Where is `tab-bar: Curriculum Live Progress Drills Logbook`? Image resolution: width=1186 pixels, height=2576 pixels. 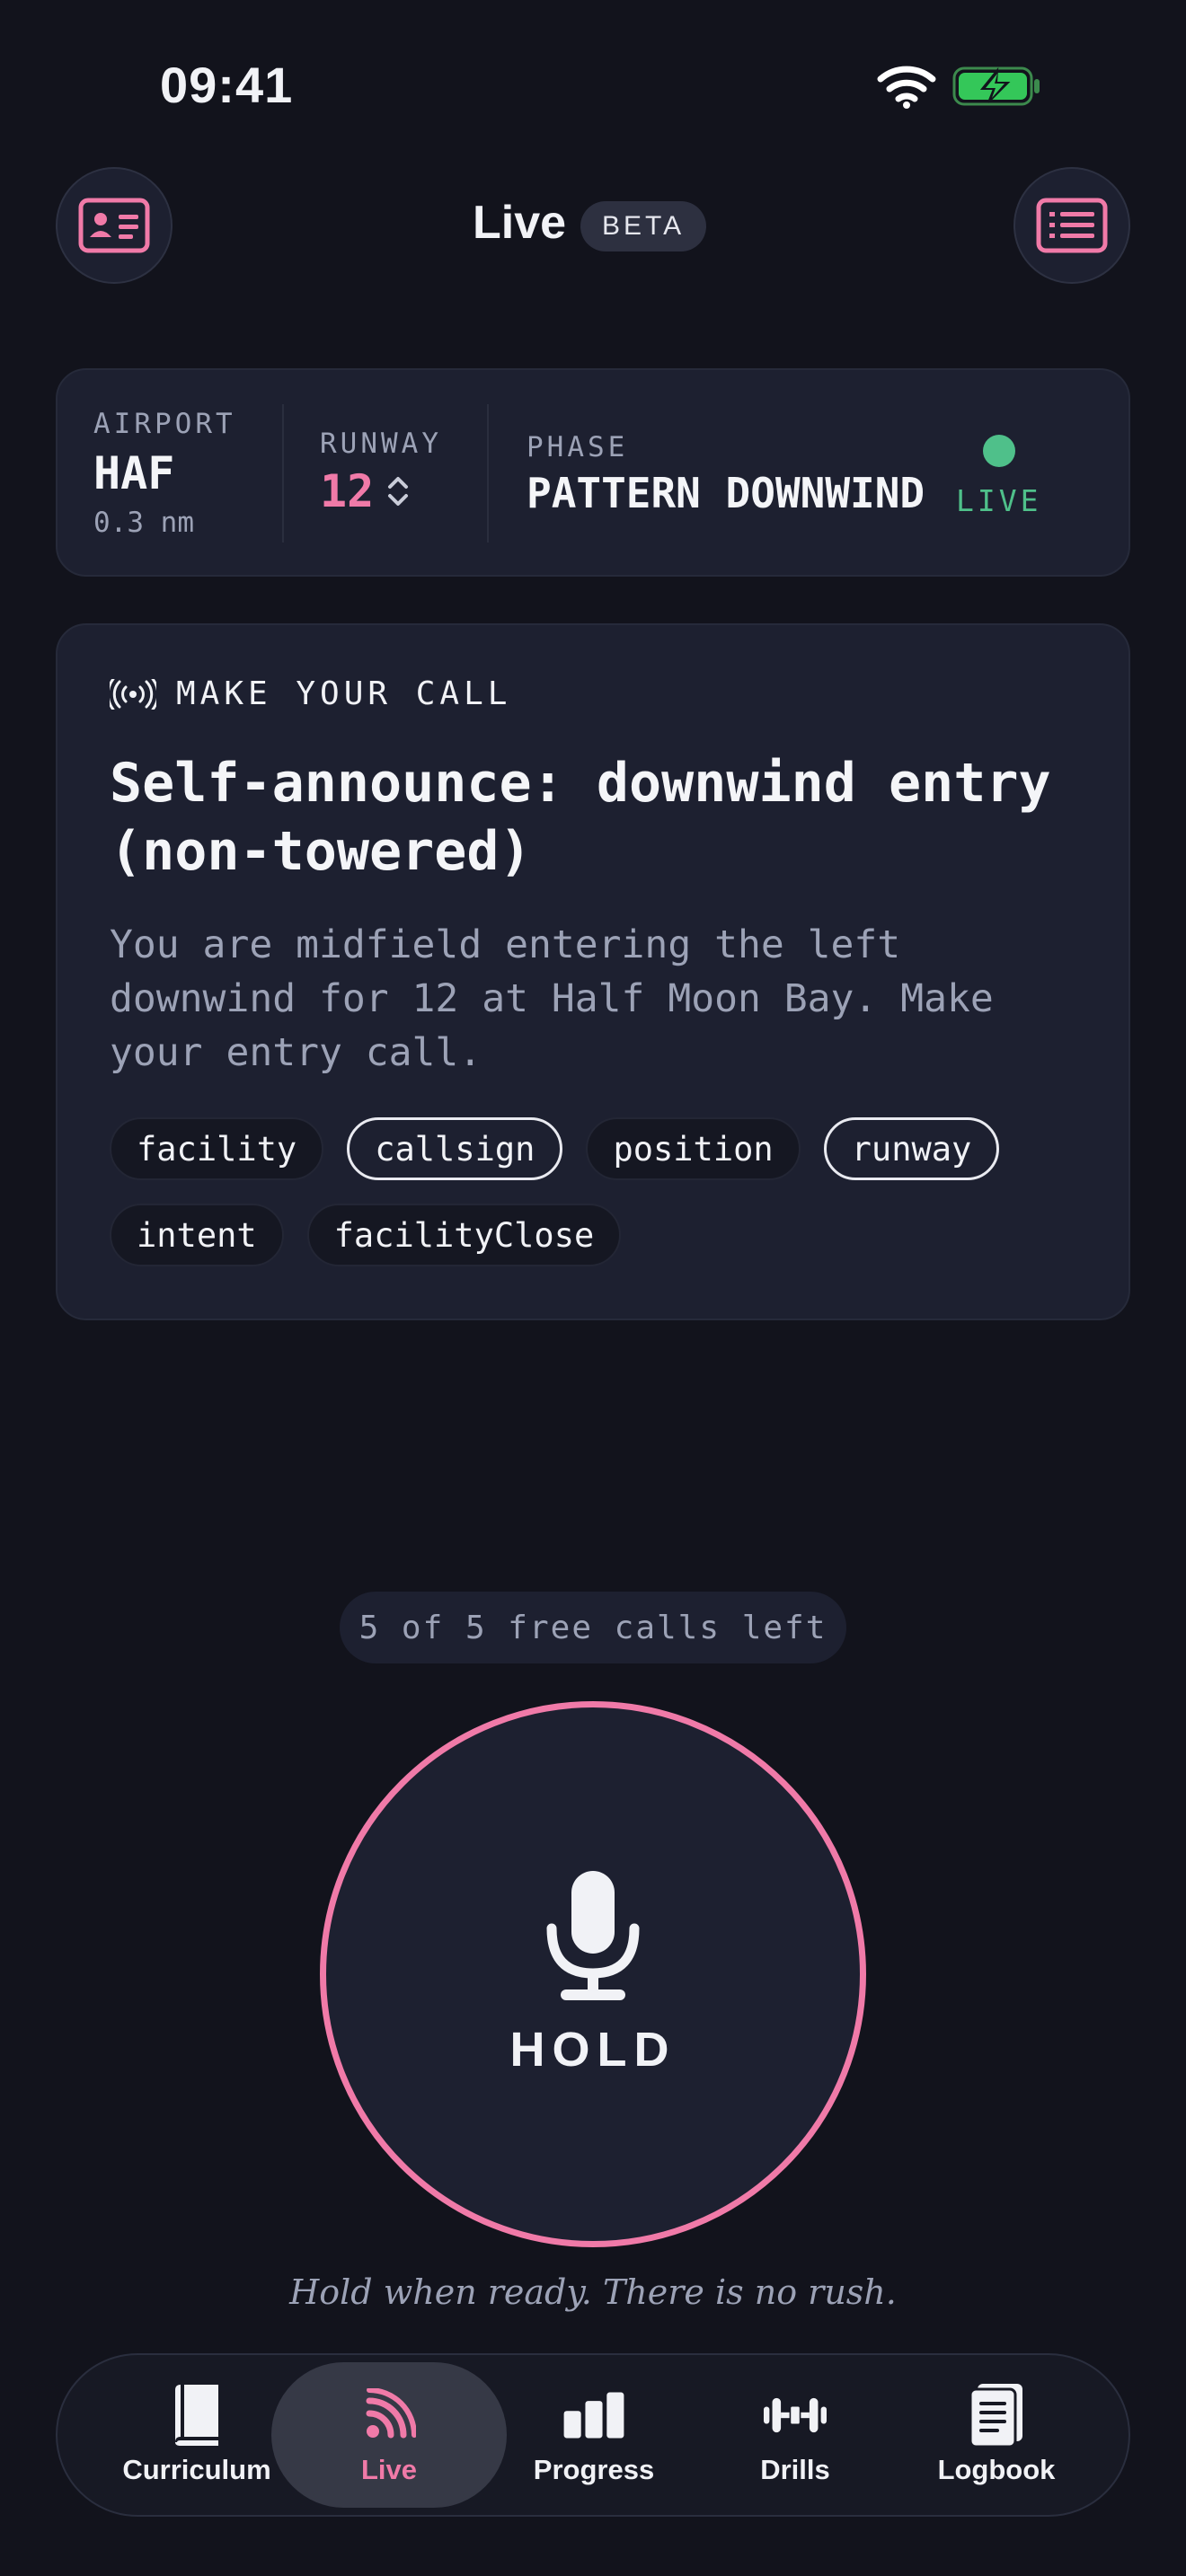 tab-bar: Curriculum Live Progress Drills Logbook is located at coordinates (593, 2435).